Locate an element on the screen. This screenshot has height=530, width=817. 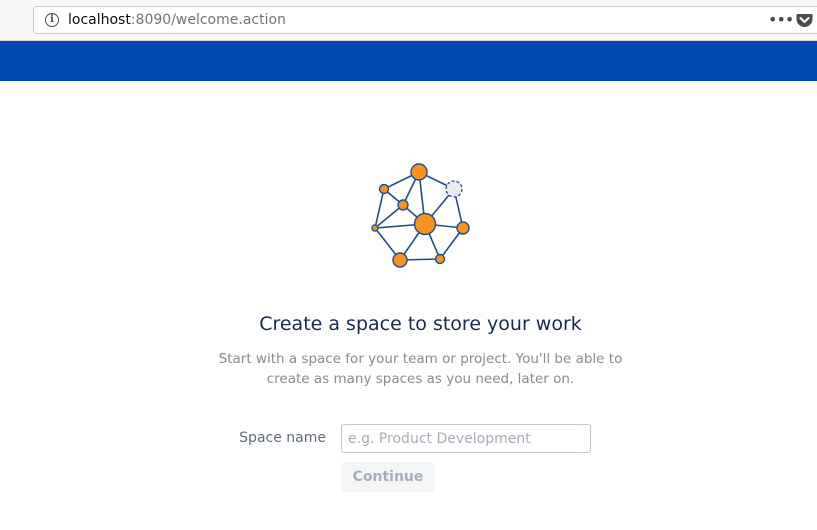
address-bar: i localhost:8090/welcome.action ••• is located at coordinates (425, 20).